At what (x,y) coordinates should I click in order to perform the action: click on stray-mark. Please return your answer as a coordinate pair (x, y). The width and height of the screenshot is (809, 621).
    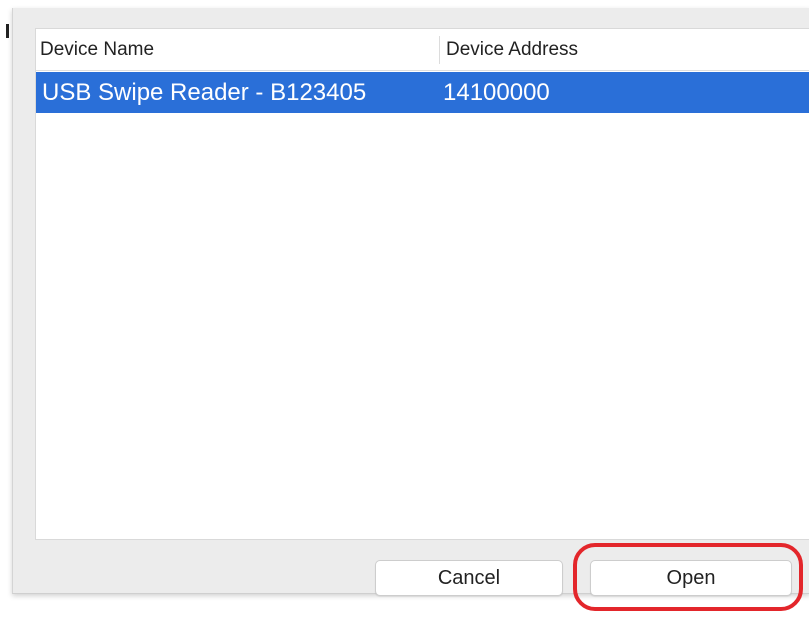
    Looking at the image, I should click on (7, 31).